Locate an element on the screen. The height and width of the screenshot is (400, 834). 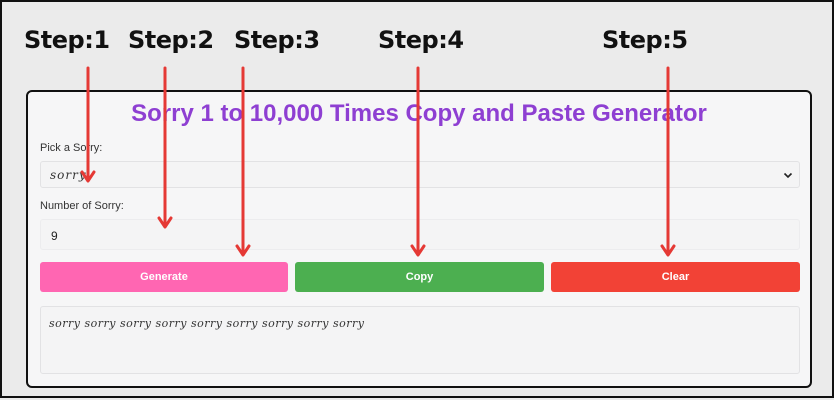
step-4-label: Step:4 is located at coordinates (421, 40).